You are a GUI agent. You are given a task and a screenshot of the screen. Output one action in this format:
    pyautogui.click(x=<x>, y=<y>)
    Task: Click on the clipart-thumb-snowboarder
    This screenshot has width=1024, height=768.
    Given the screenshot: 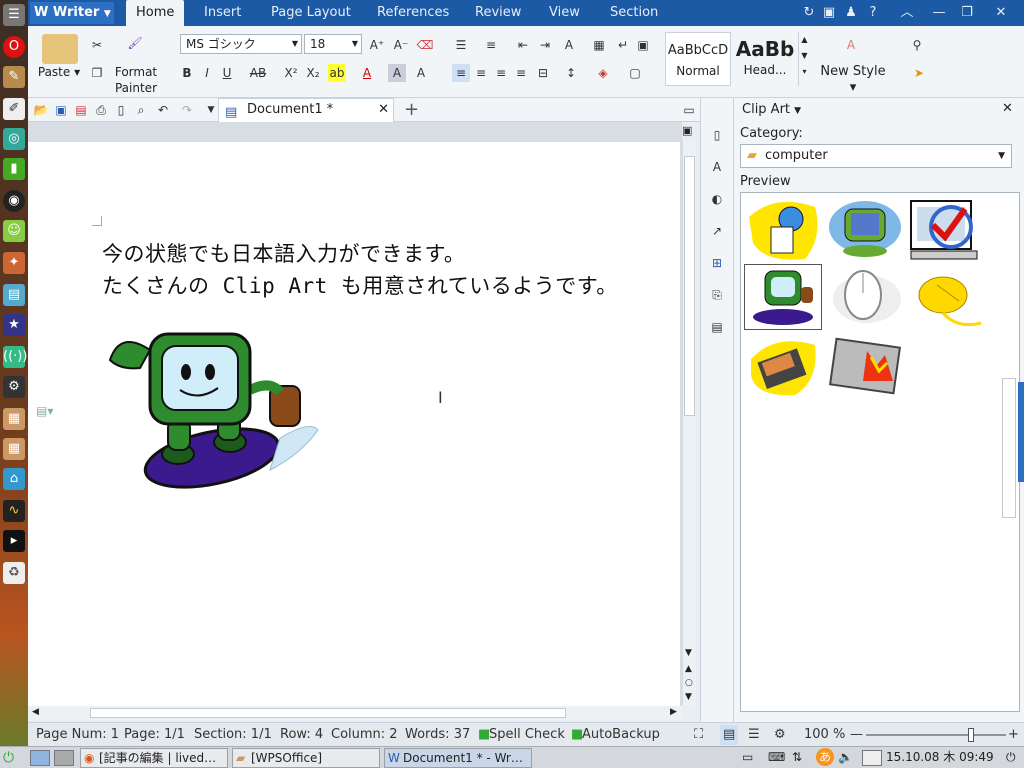 What is the action you would take?
    pyautogui.click(x=783, y=297)
    